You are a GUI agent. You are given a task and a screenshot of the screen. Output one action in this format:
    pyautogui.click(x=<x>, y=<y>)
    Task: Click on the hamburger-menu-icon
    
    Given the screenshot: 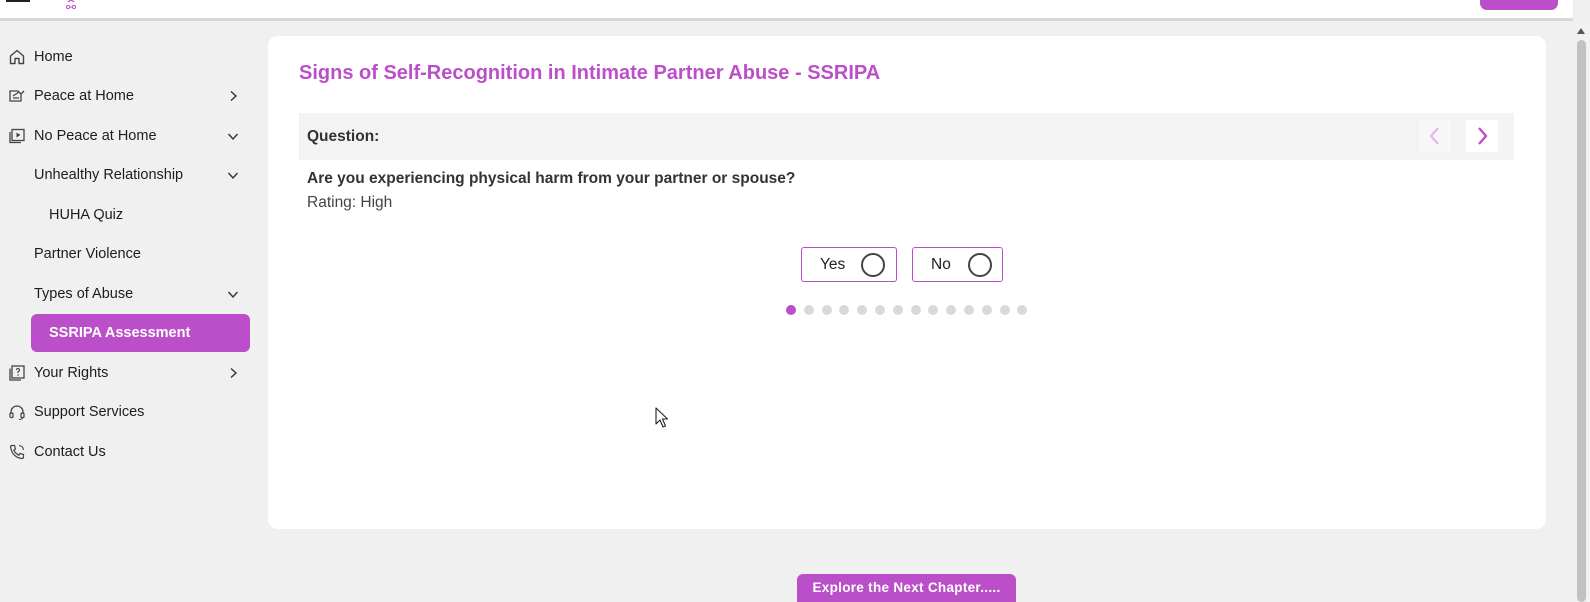 What is the action you would take?
    pyautogui.click(x=18, y=1)
    